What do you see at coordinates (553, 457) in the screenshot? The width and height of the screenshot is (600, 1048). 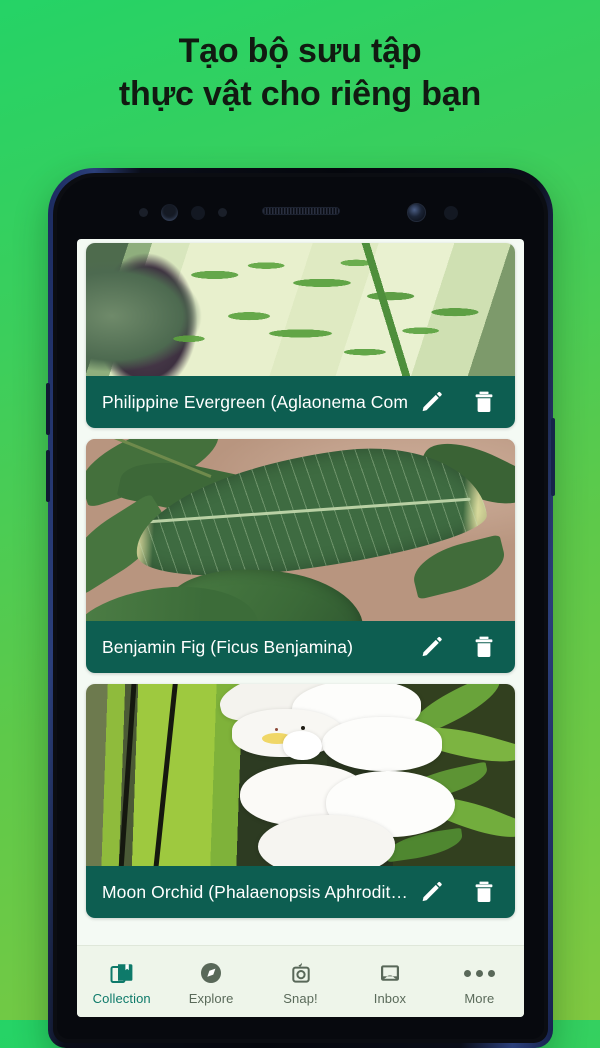 I see `power-button` at bounding box center [553, 457].